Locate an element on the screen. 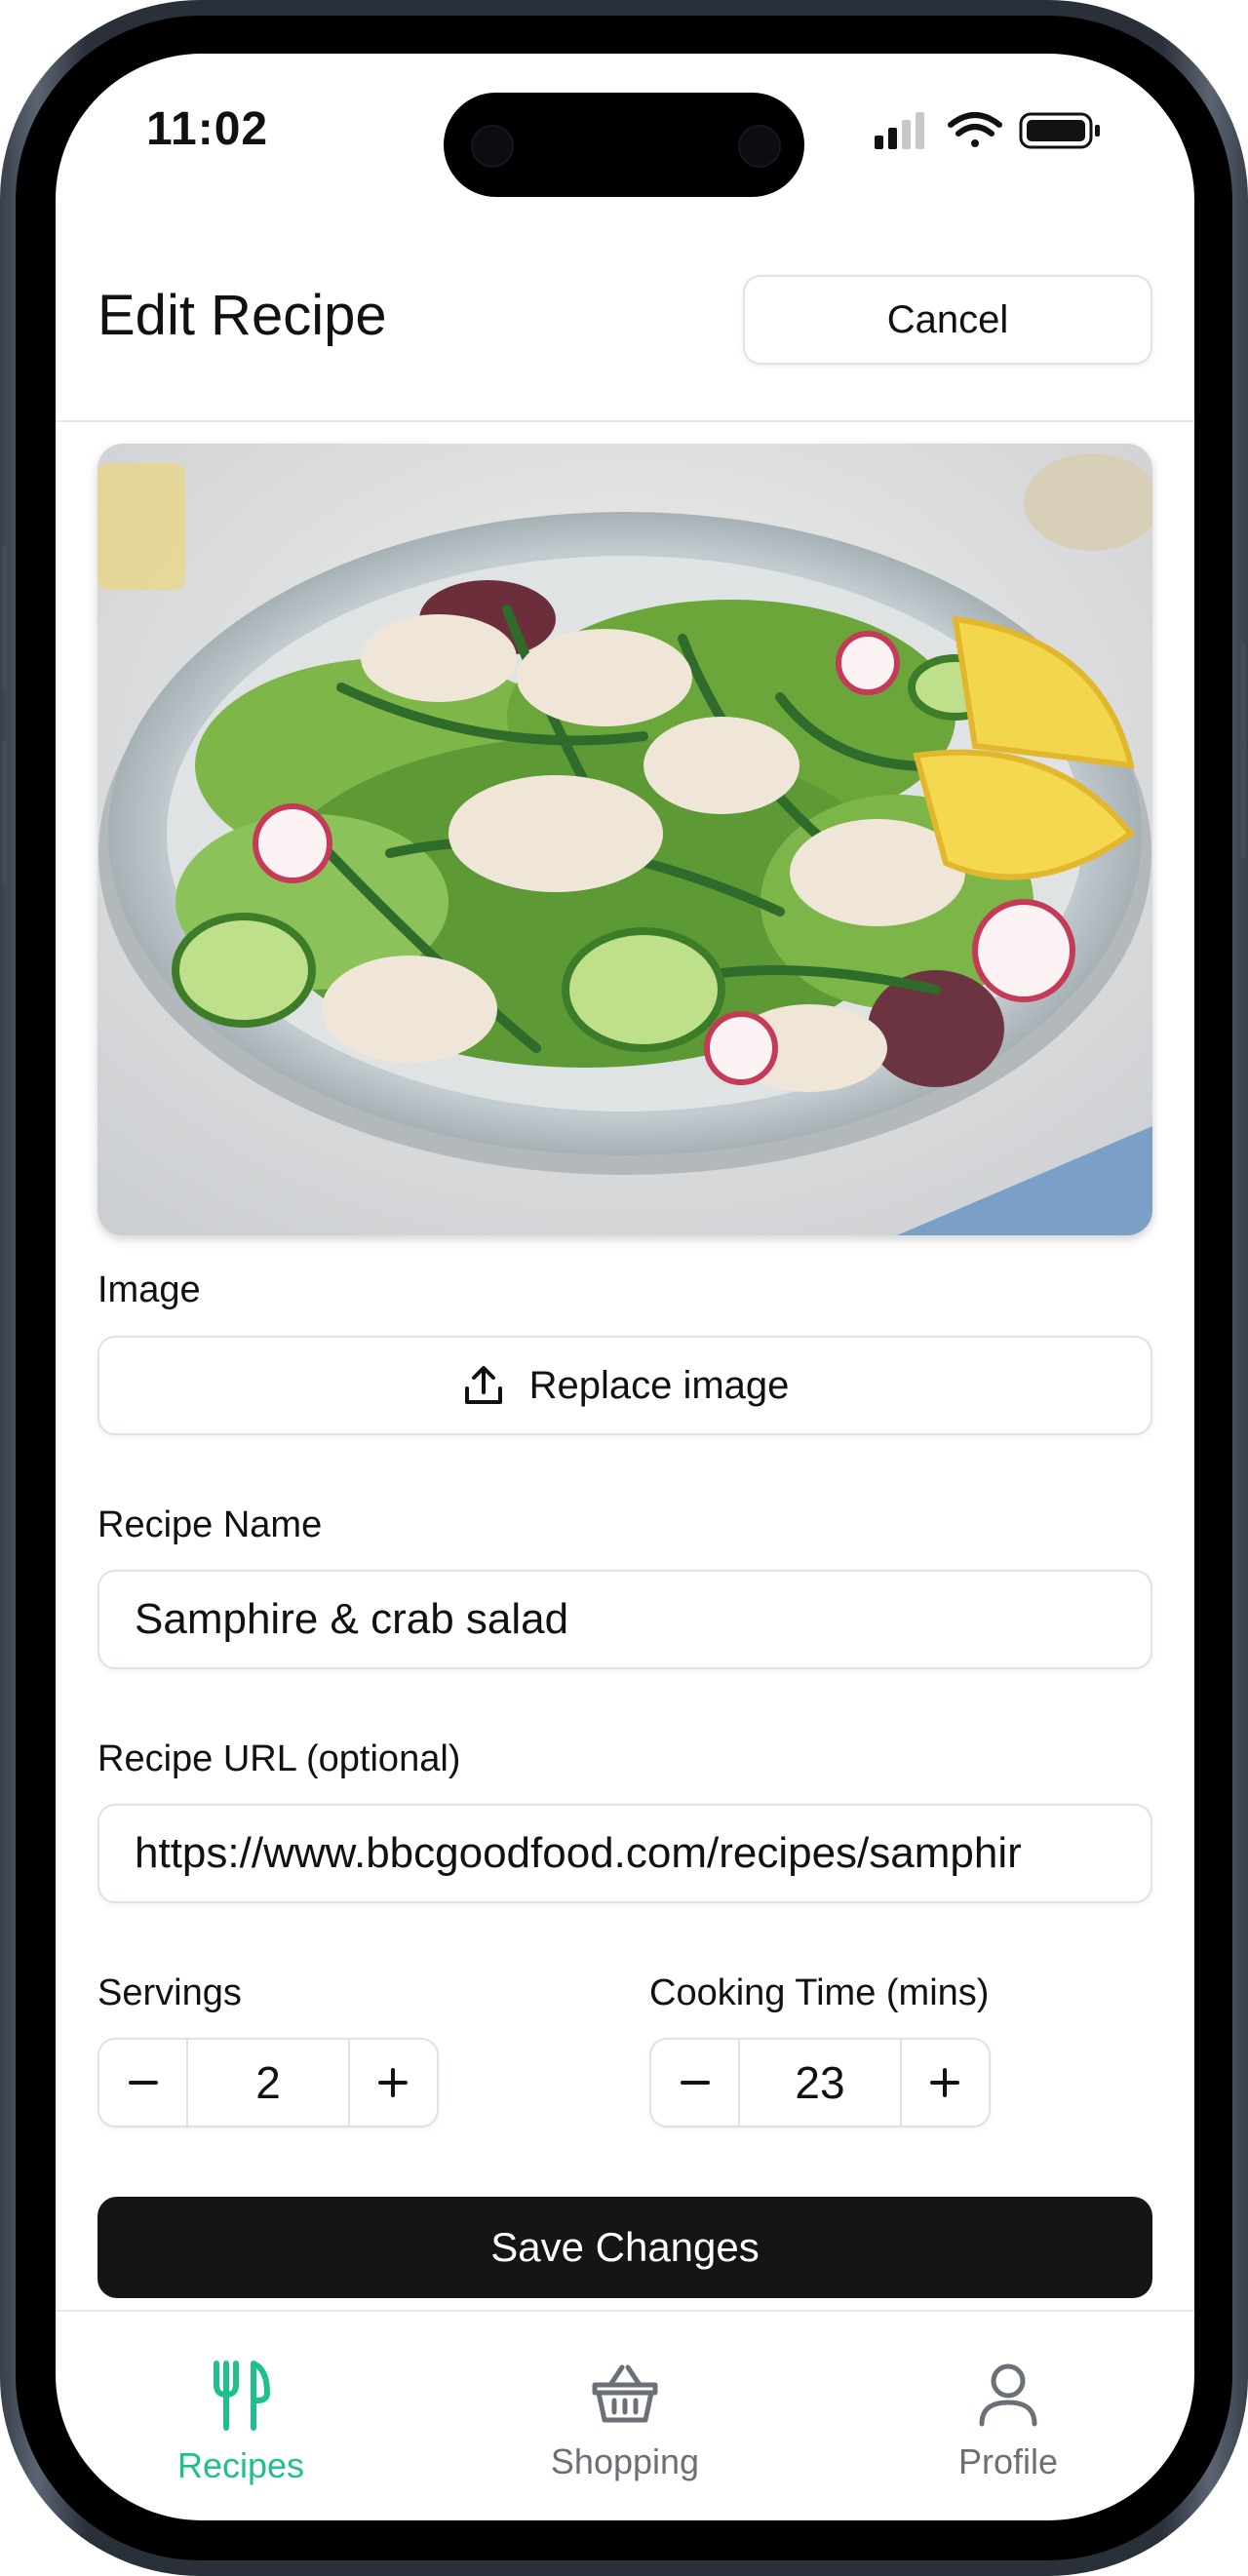 Image resolution: width=1248 pixels, height=2576 pixels. save-changes-button: Save Changes is located at coordinates (625, 2247).